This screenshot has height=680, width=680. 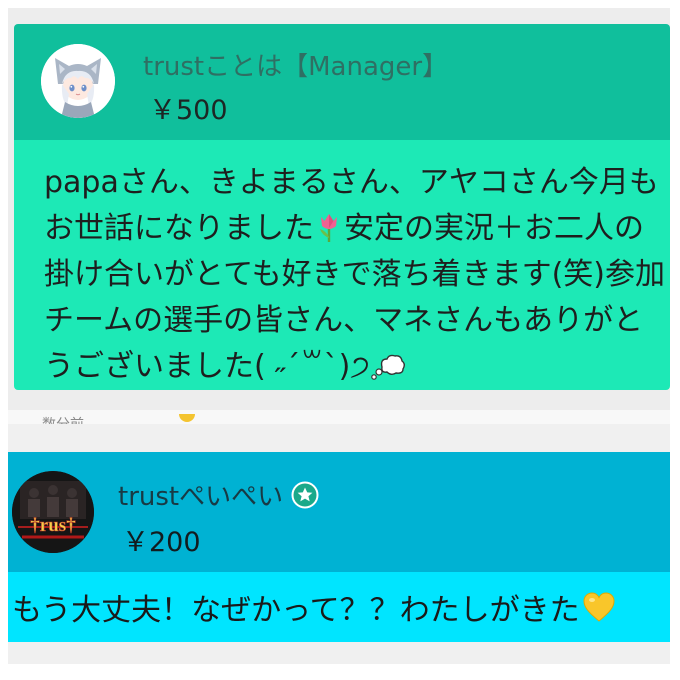 What do you see at coordinates (296, 610) in the screenshot?
I see `message-text: もう大丈夫！なぜかって？？わたしがきた` at bounding box center [296, 610].